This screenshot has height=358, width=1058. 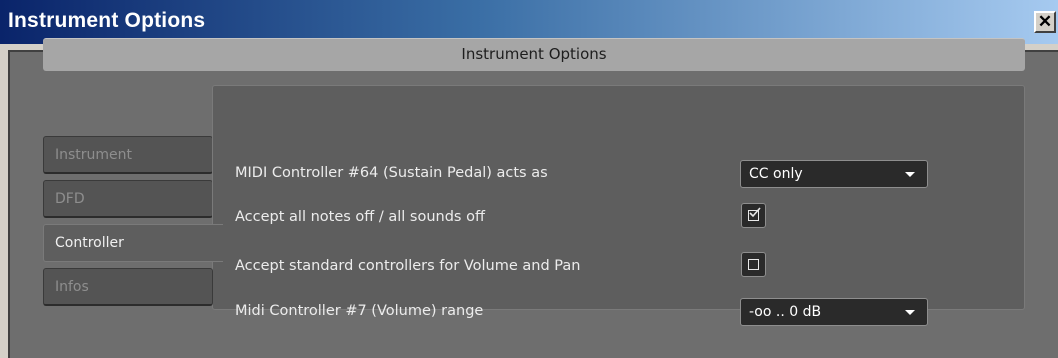 I want to click on tab-controller: Controller, so click(x=133, y=243).